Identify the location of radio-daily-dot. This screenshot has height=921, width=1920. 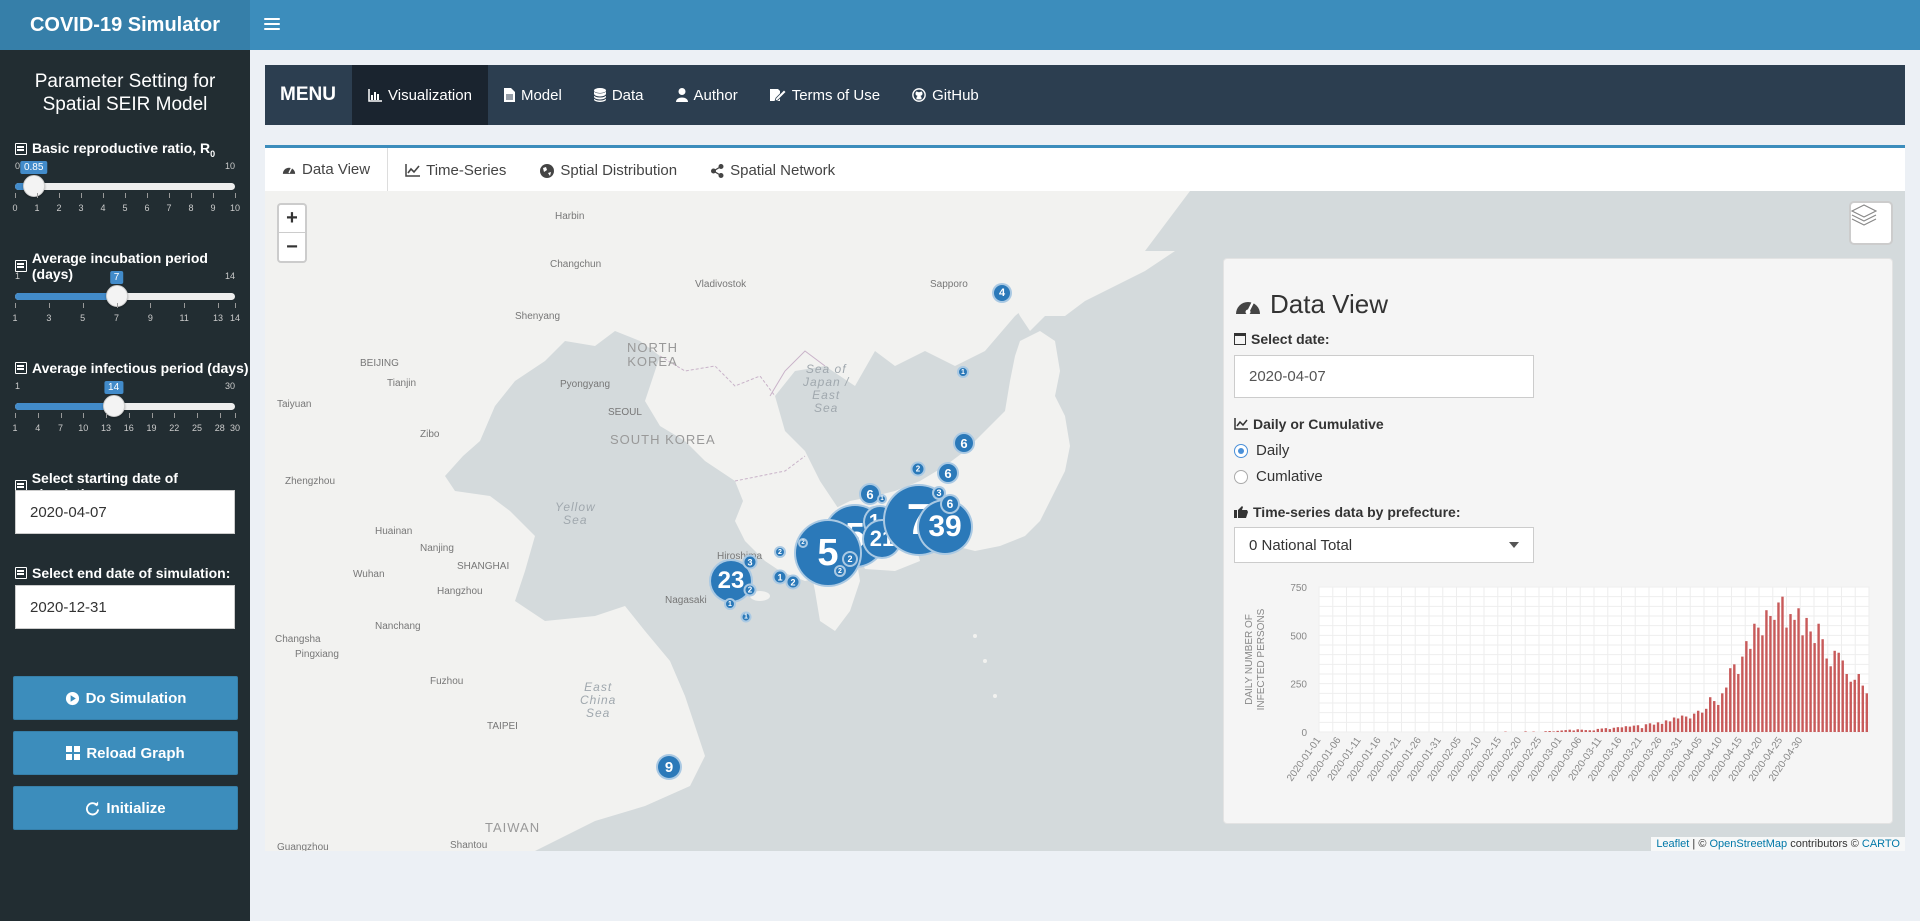
(1241, 450).